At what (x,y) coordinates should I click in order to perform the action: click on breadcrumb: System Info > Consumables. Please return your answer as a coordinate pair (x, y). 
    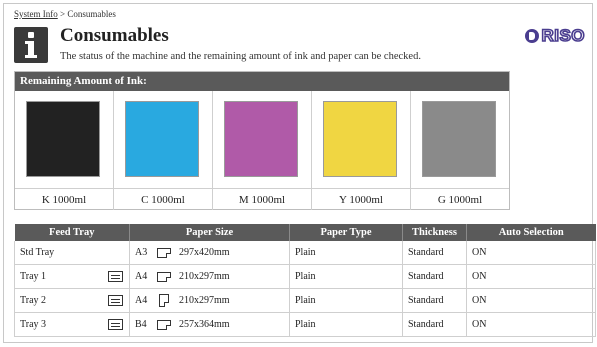
    Looking at the image, I should click on (65, 14).